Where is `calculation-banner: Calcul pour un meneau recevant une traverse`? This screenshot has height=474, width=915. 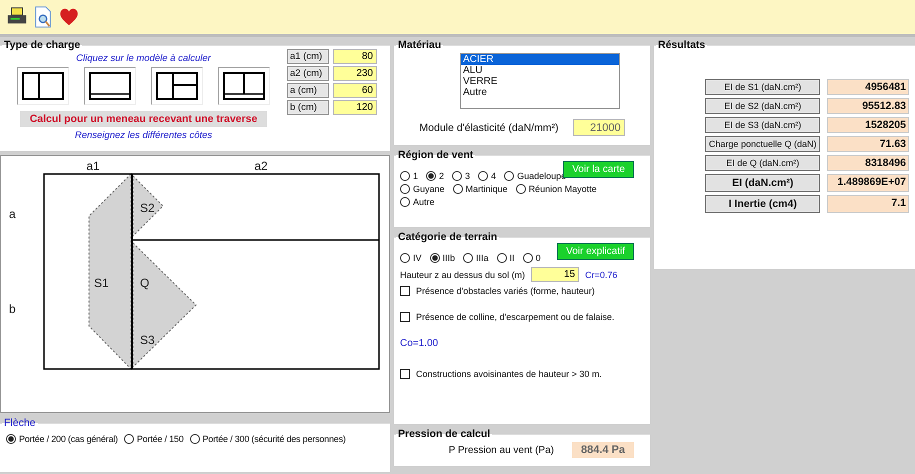
calculation-banner: Calcul pour un meneau recevant une traverse is located at coordinates (144, 119).